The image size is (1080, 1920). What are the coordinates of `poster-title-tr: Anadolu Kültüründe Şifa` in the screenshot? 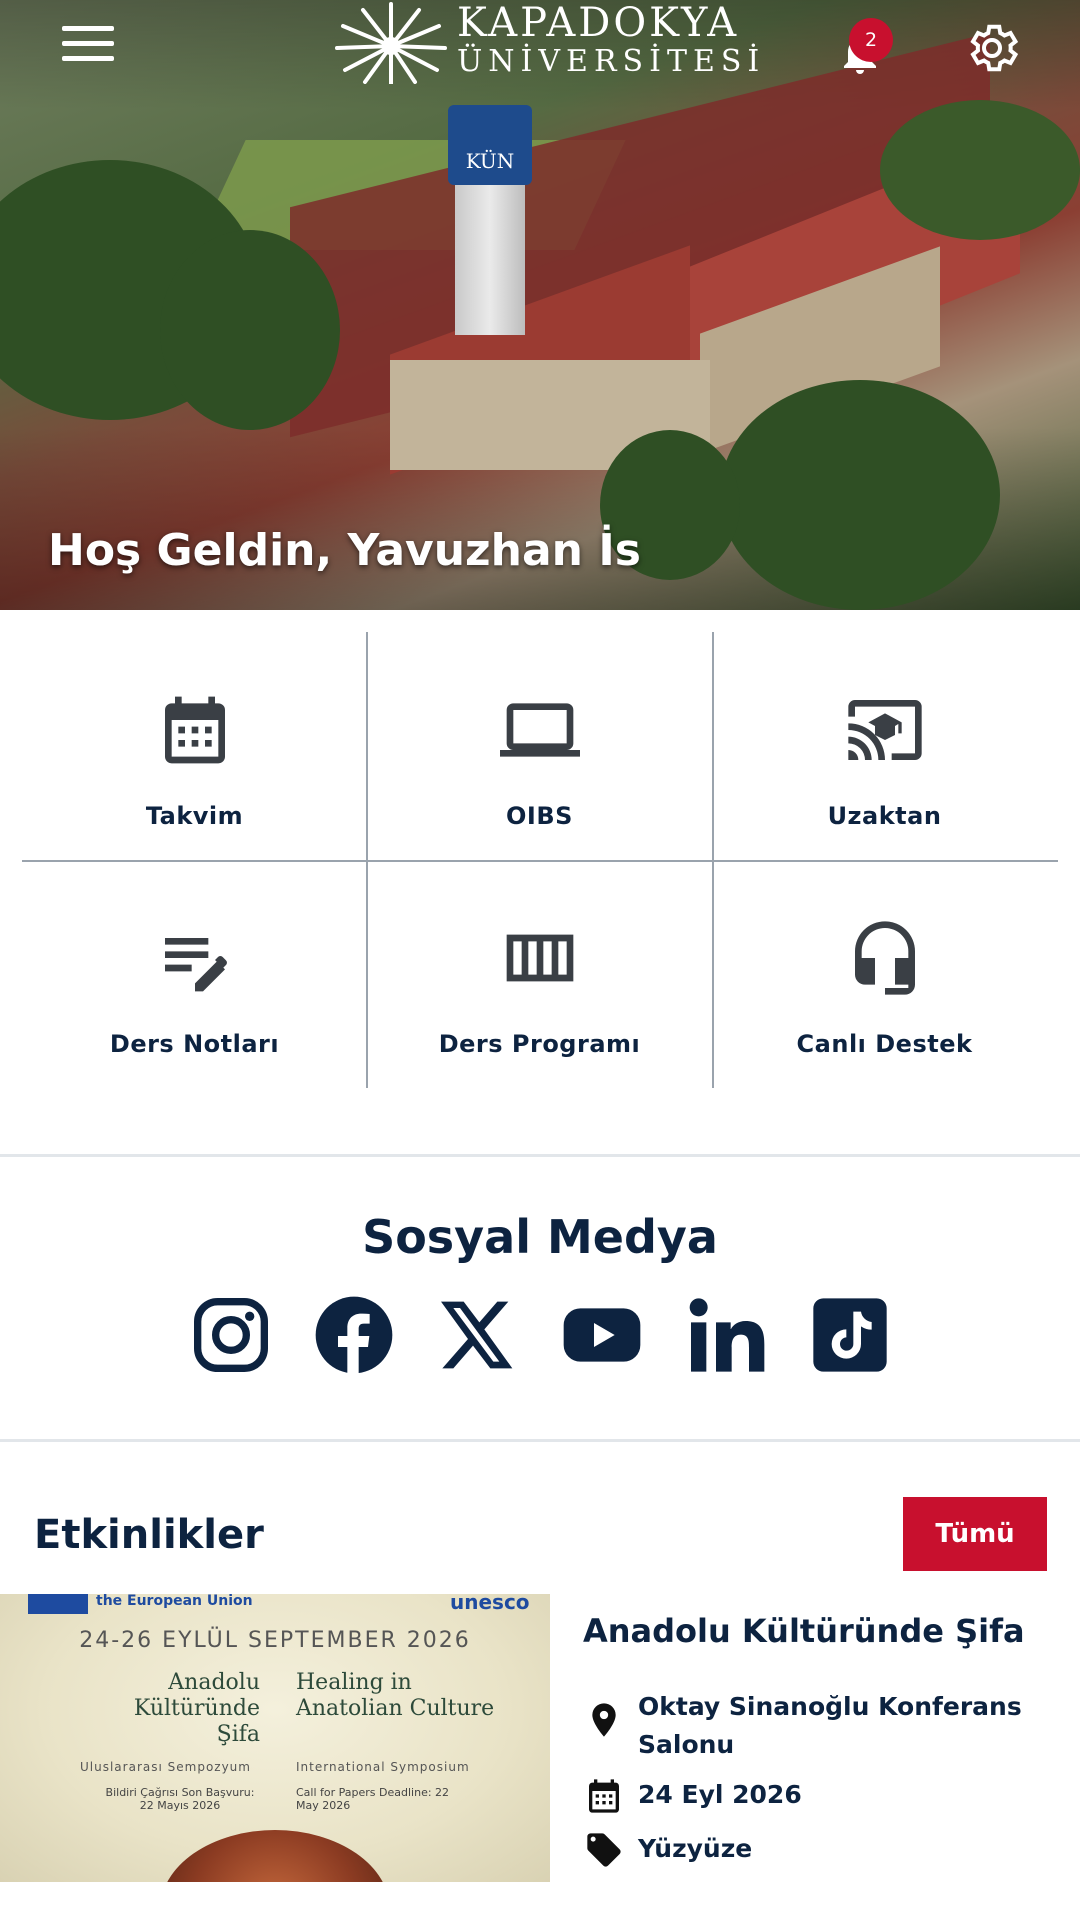 It's located at (196, 1708).